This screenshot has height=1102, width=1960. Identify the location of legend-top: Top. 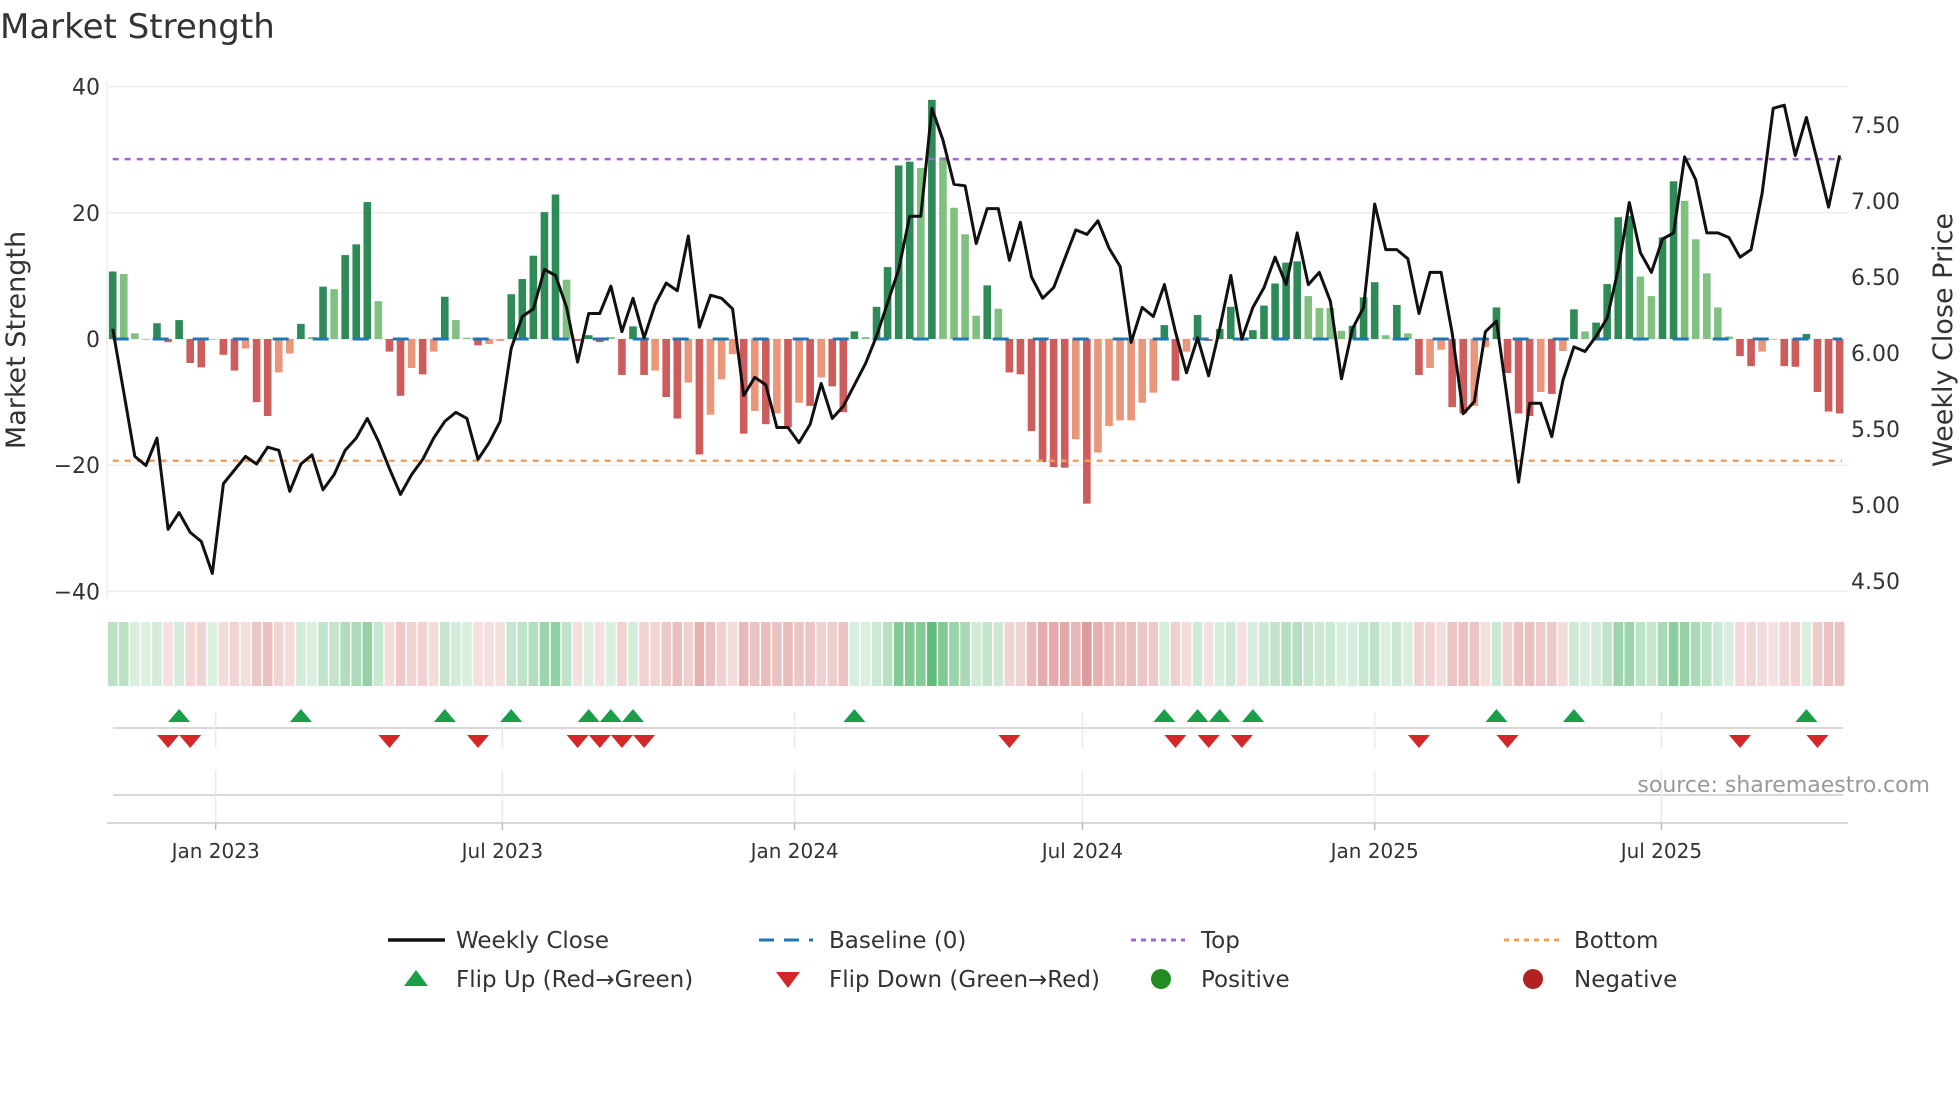
(1220, 941).